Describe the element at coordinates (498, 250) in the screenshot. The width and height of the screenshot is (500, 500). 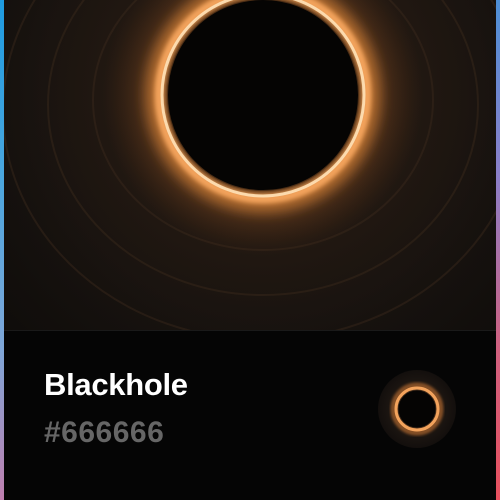
I see `right-gradient-edge` at that location.